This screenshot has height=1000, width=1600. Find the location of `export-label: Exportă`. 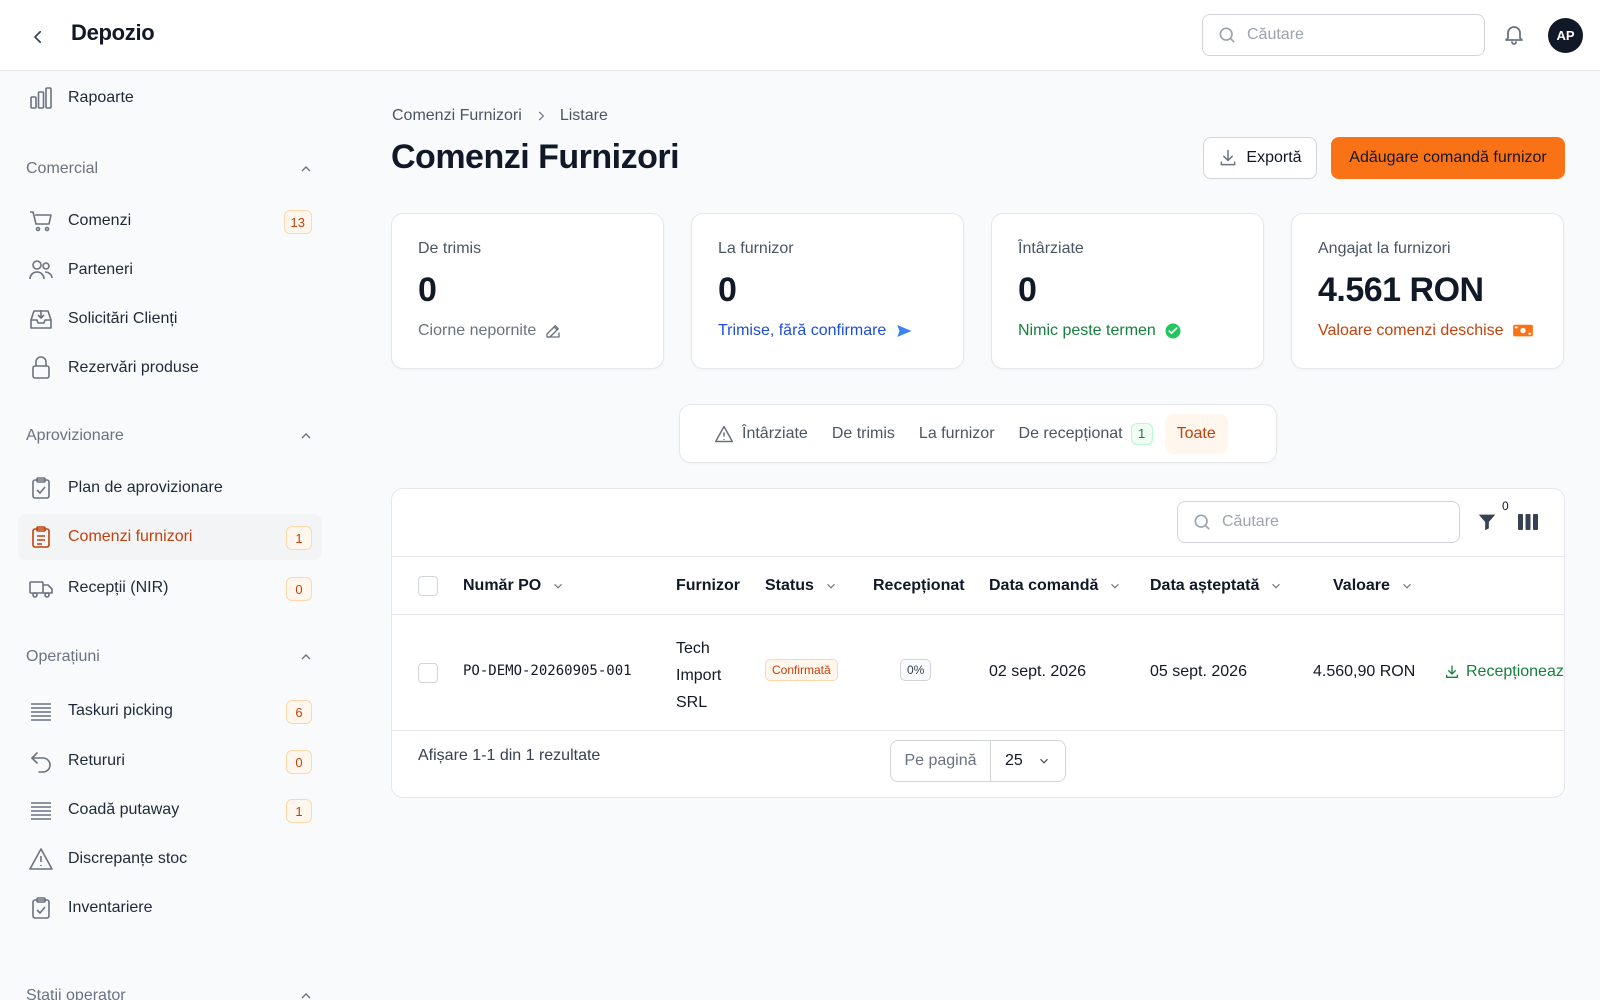

export-label: Exportă is located at coordinates (1274, 157).